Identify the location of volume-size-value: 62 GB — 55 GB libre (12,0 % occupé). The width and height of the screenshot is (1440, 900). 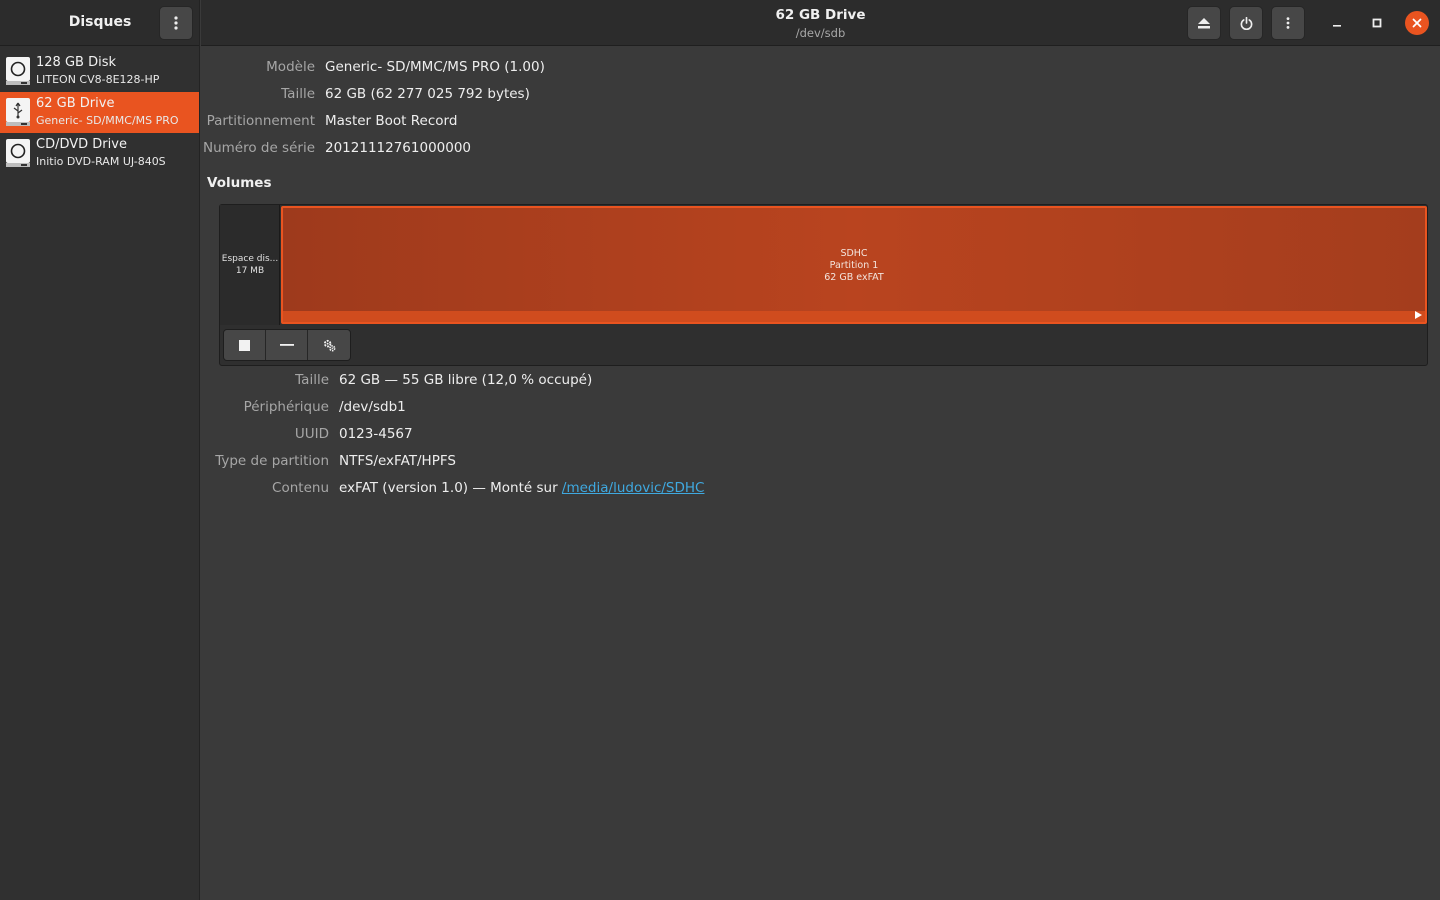
(466, 380).